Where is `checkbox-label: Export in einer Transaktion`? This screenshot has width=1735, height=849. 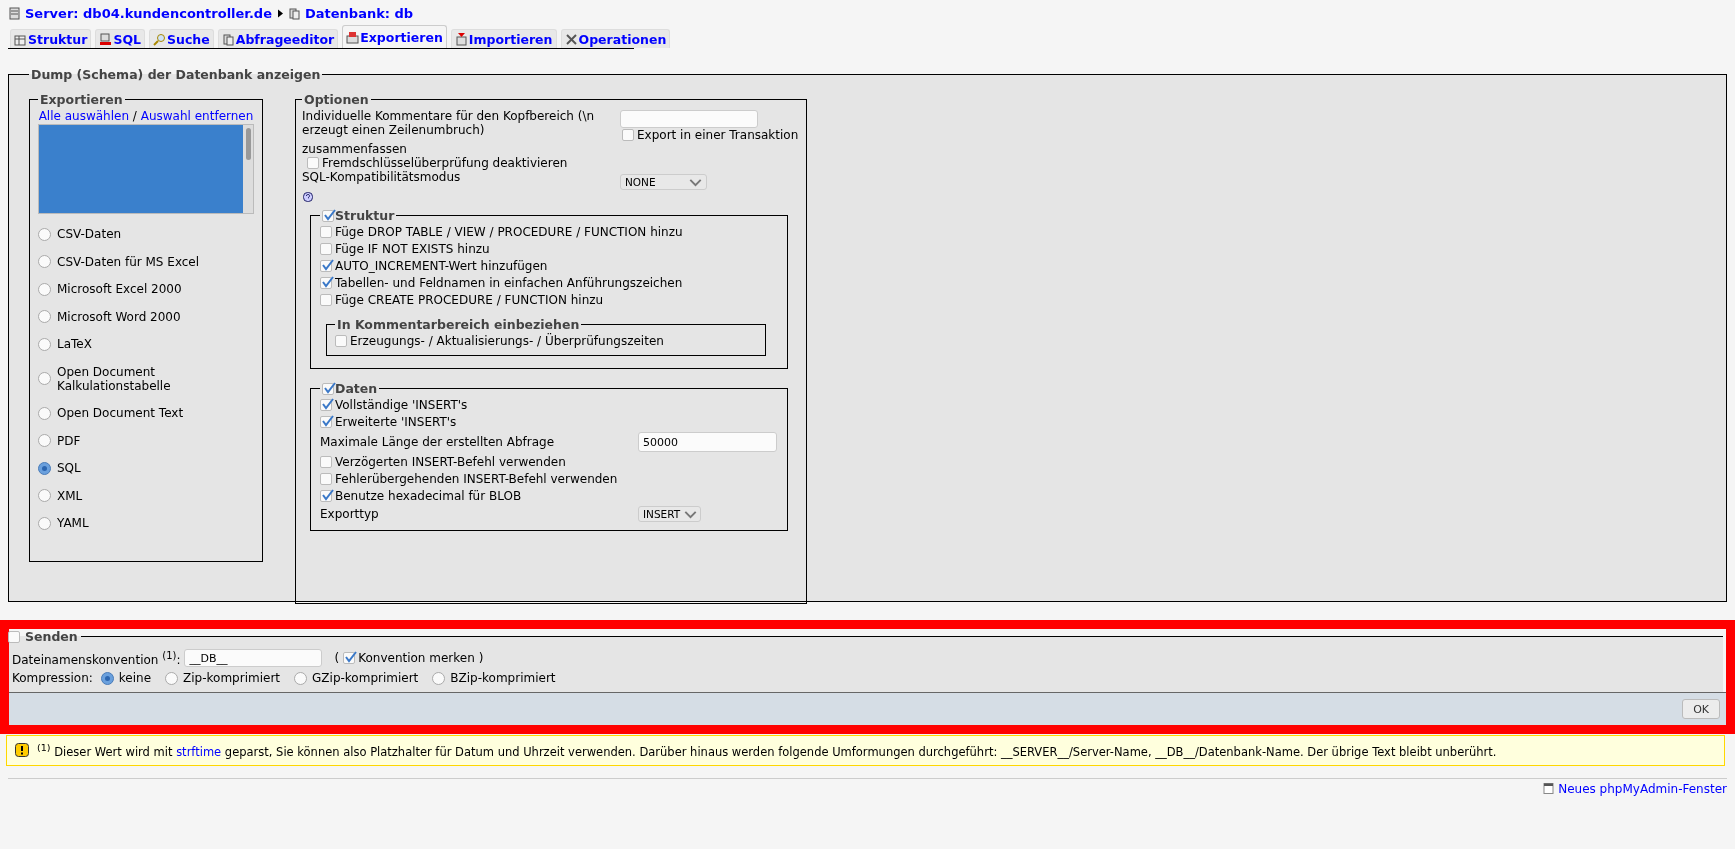 checkbox-label: Export in einer Transaktion is located at coordinates (718, 135).